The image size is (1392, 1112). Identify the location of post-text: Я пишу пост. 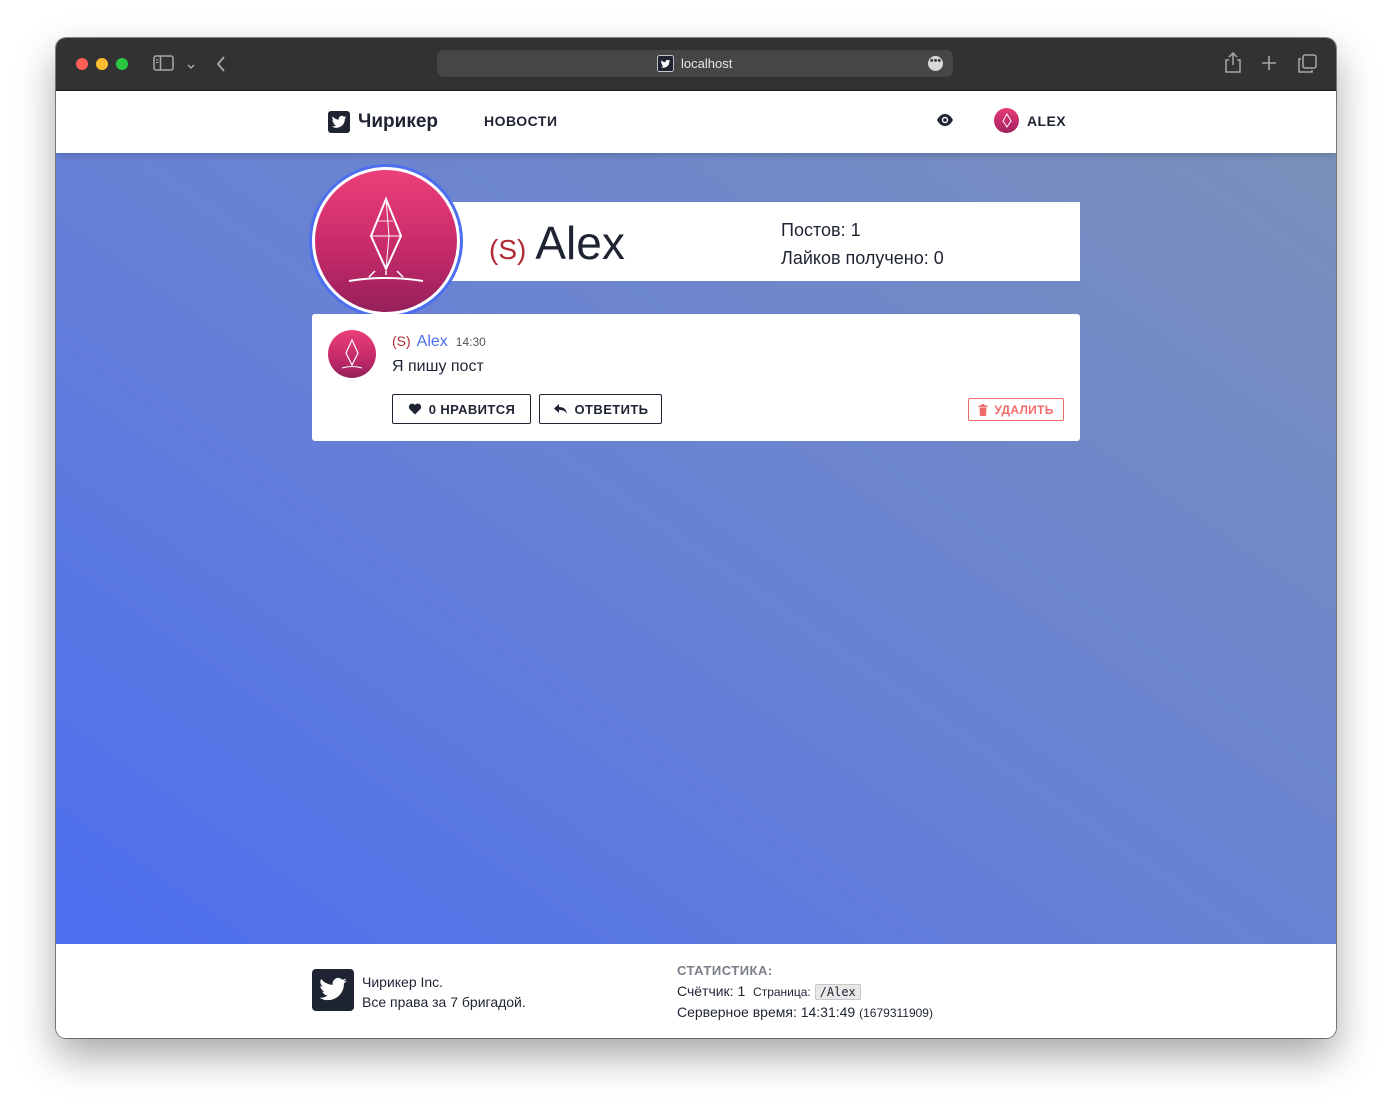
(438, 366).